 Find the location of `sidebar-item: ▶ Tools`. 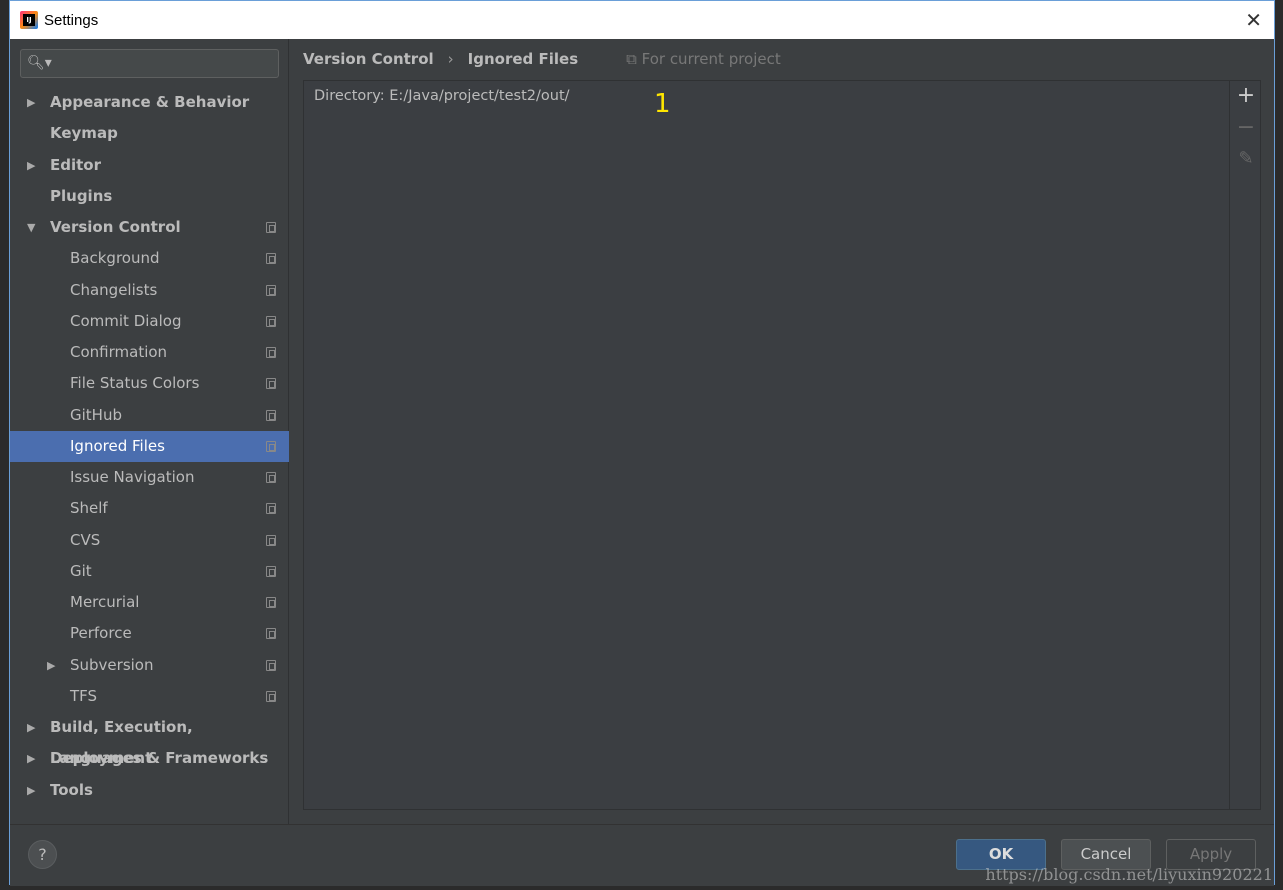

sidebar-item: ▶ Tools is located at coordinates (149, 790).